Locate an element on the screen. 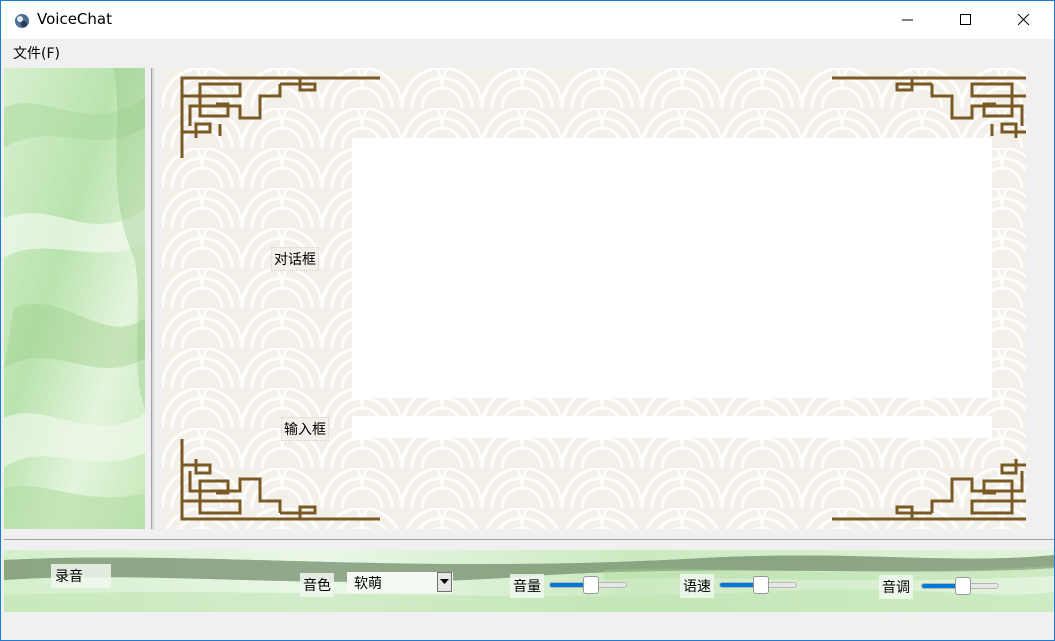 The image size is (1055, 641). horizontal-splitter is located at coordinates (529, 539).